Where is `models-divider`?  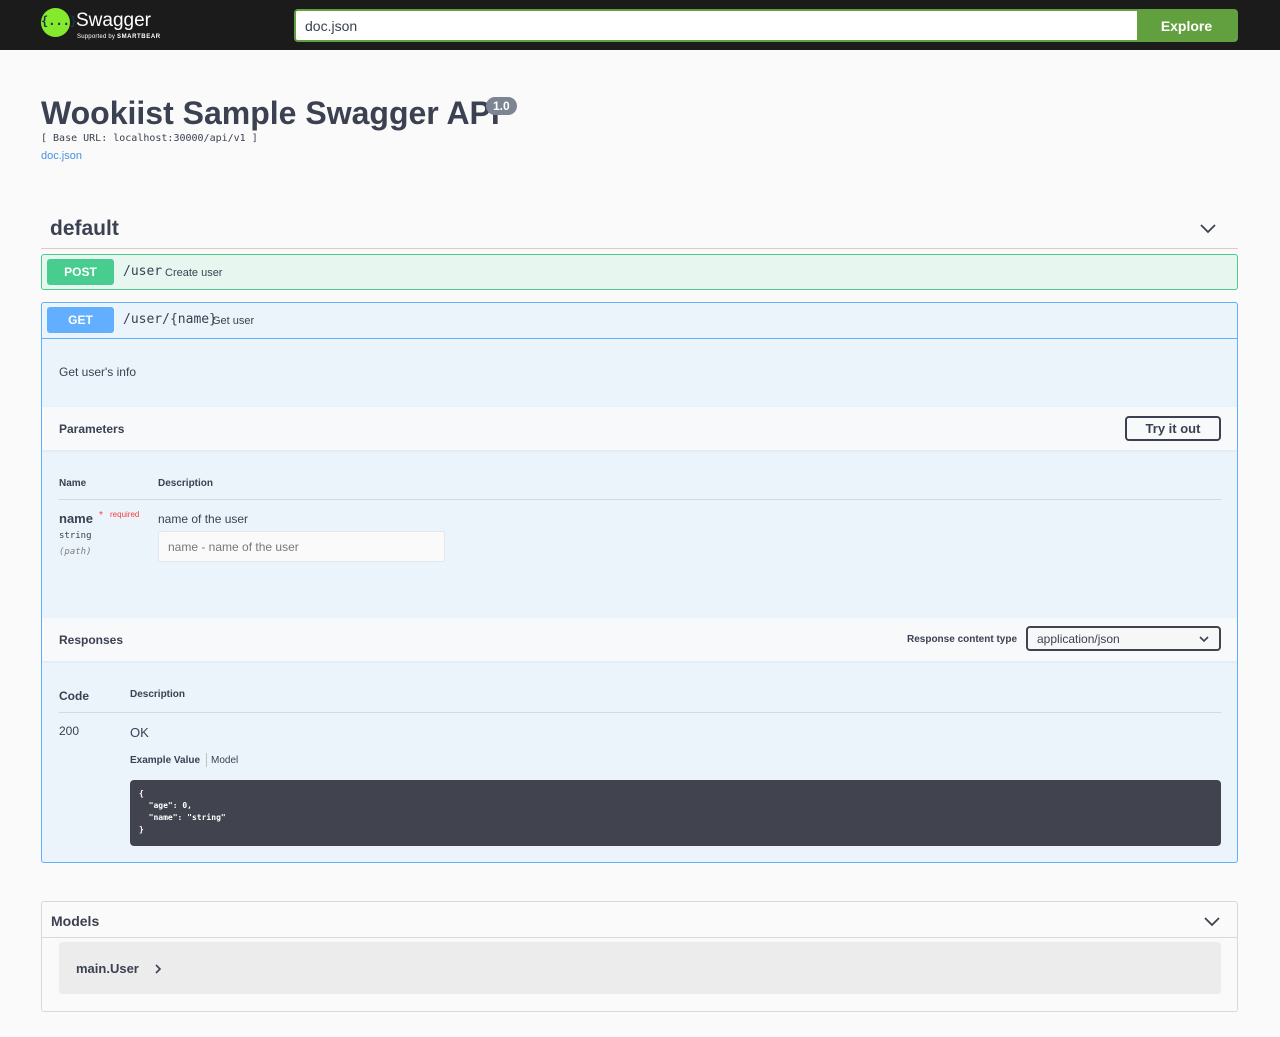
models-divider is located at coordinates (639, 937).